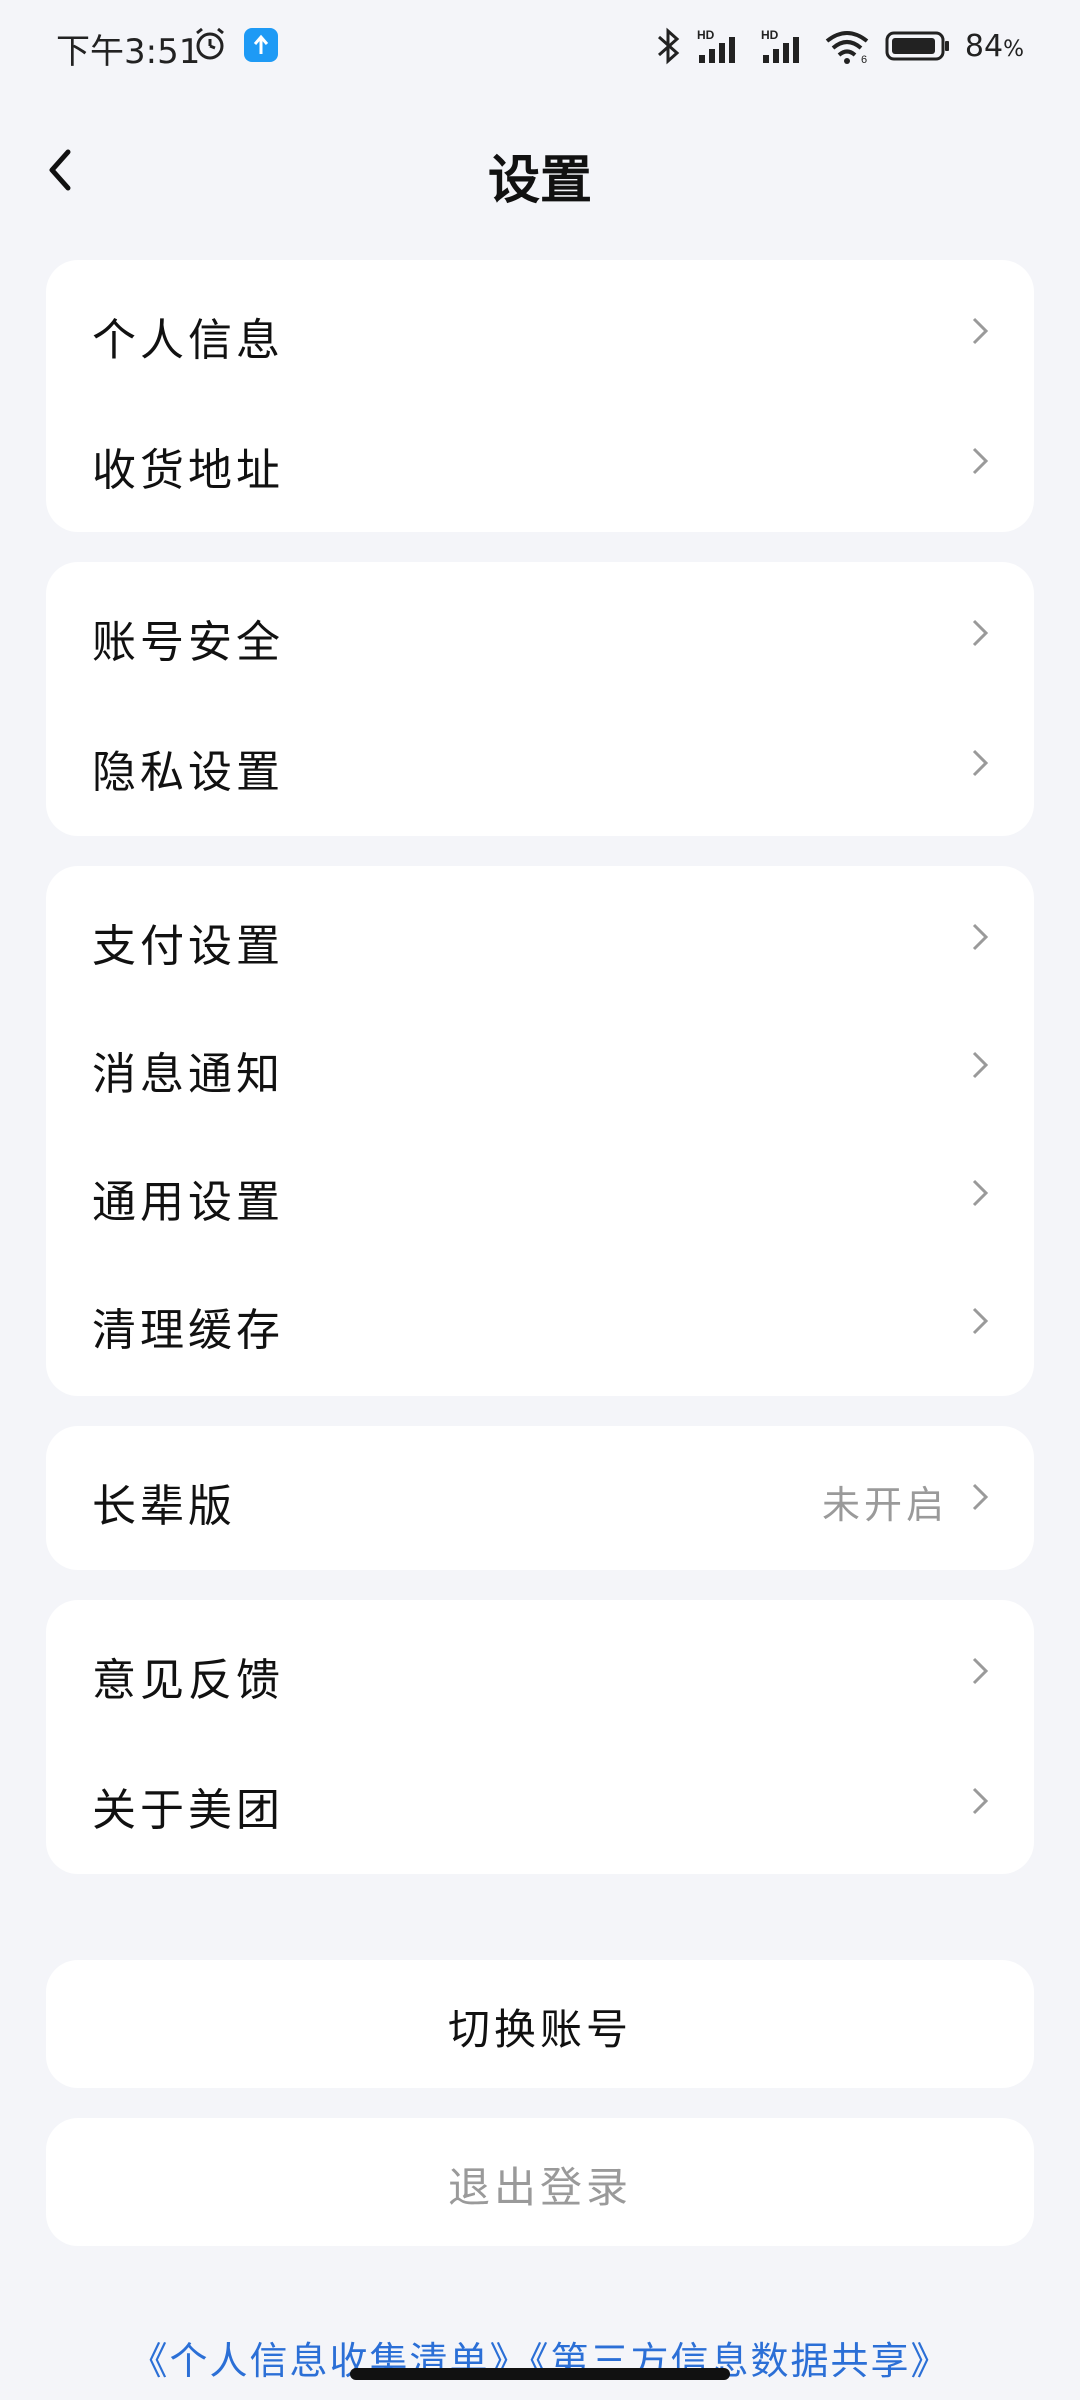 The image size is (1080, 2400). Describe the element at coordinates (539, 2187) in the screenshot. I see `logout-label: 退出登录` at that location.